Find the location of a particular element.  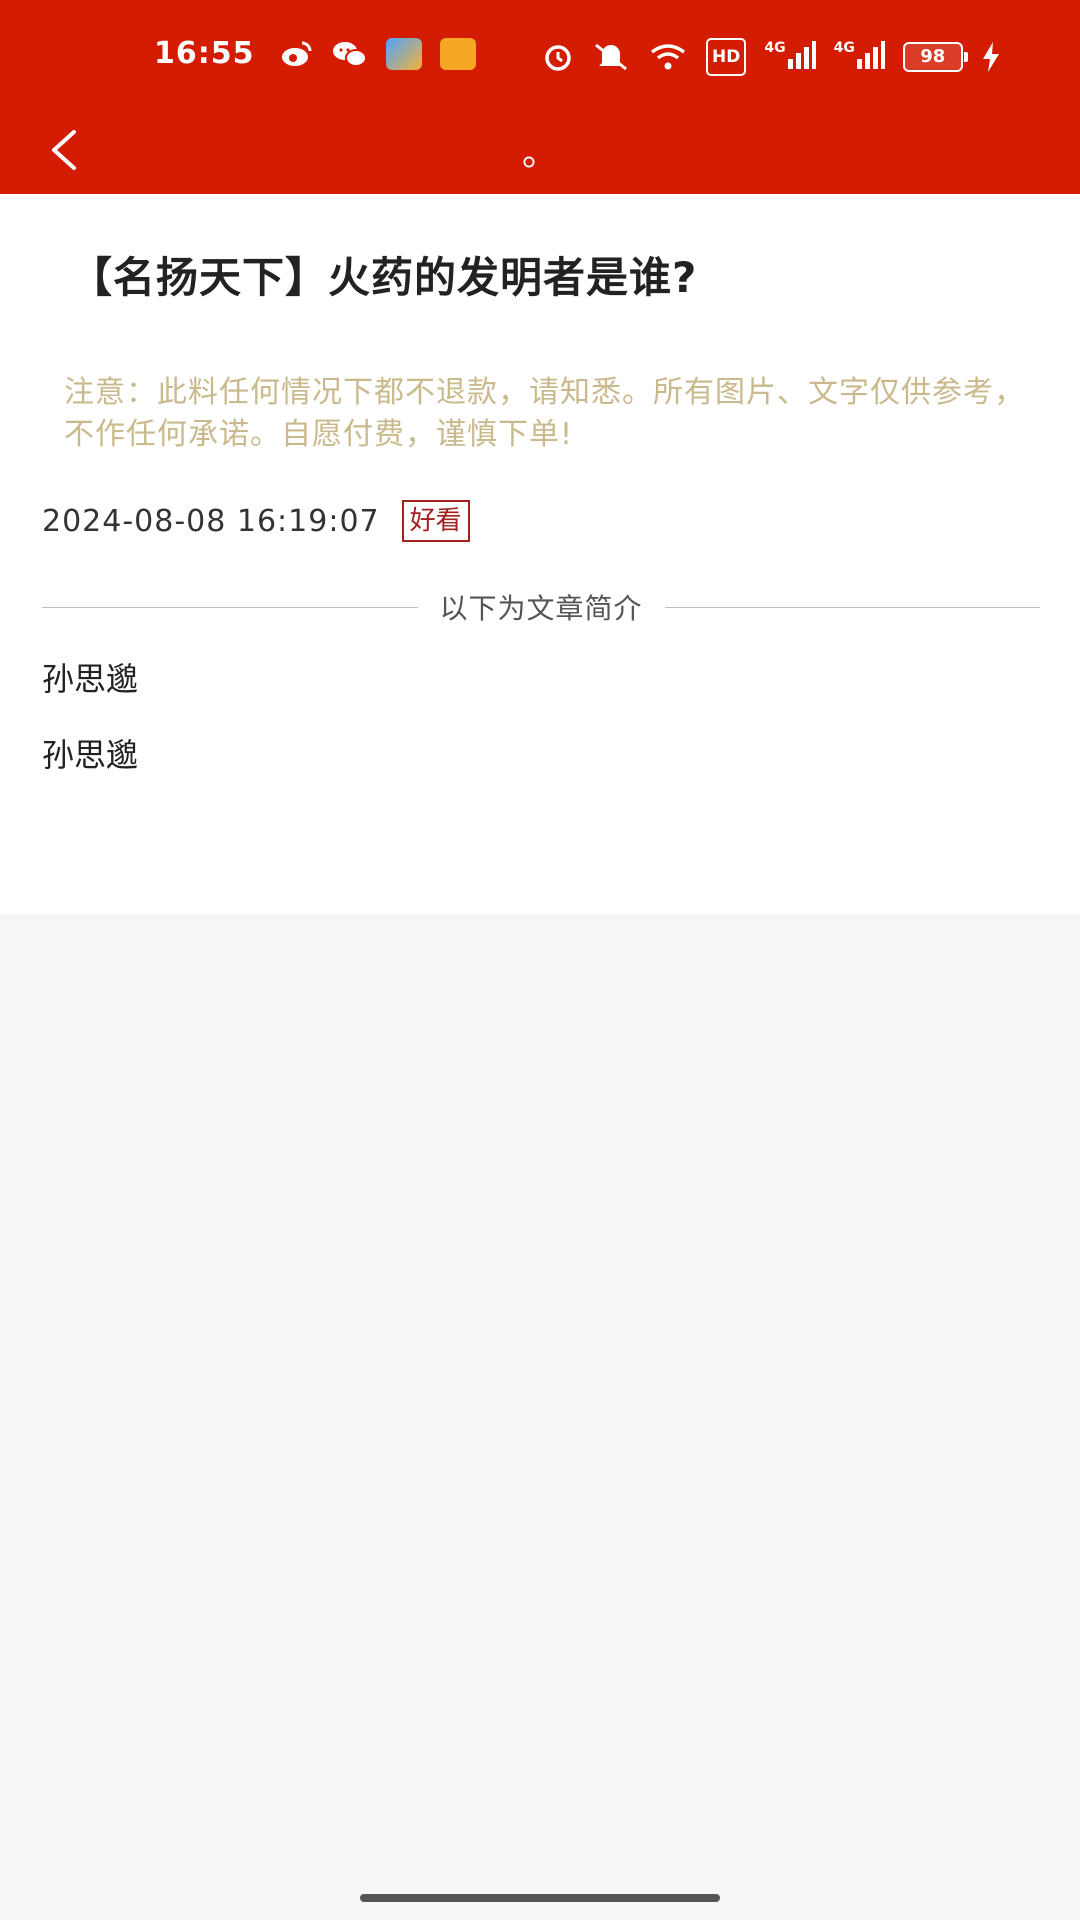

app-blue-icon is located at coordinates (404, 54).